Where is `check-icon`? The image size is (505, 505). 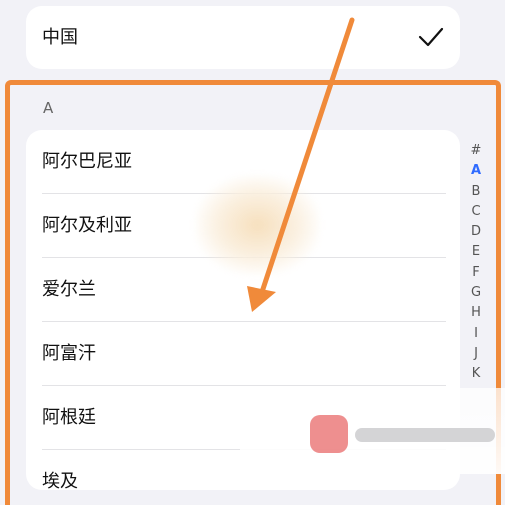 check-icon is located at coordinates (431, 37).